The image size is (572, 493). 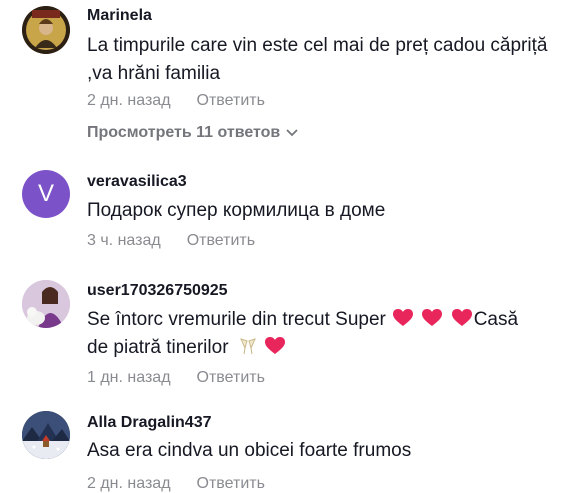 What do you see at coordinates (496, 319) in the screenshot?
I see `comment-text-part: Casă` at bounding box center [496, 319].